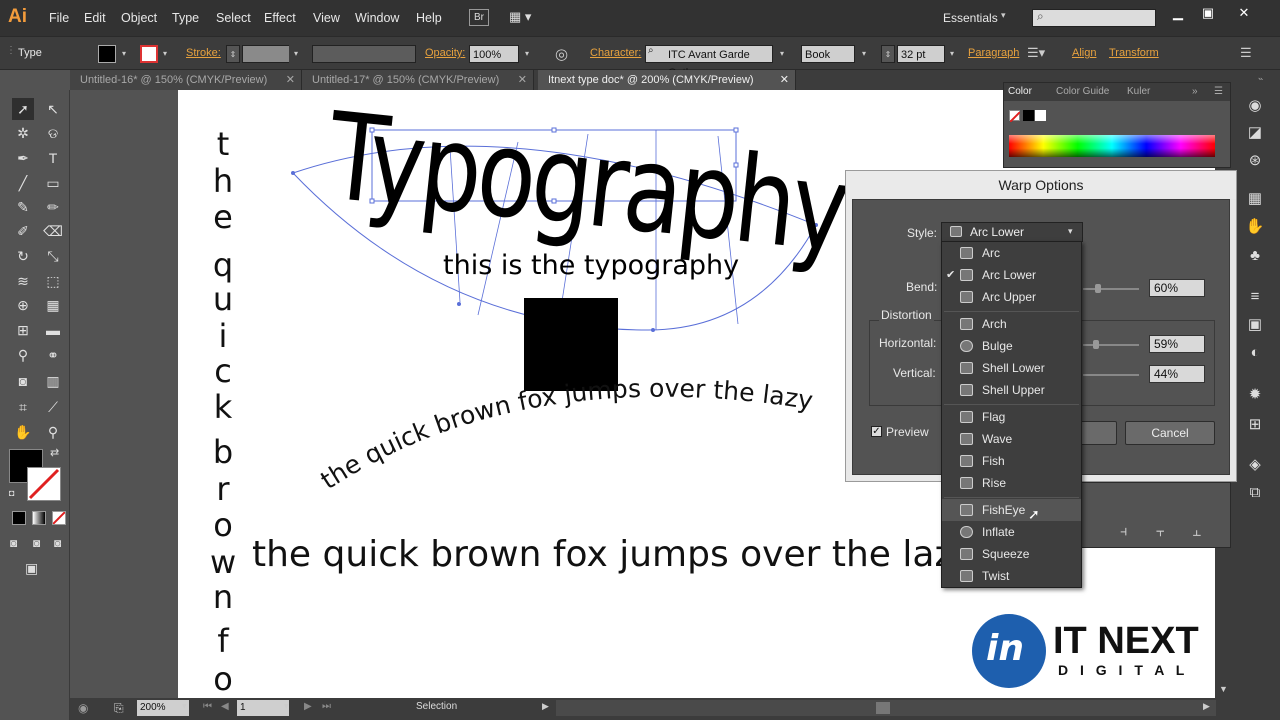 Image resolution: width=1280 pixels, height=720 pixels. I want to click on pen-tool-icon: ✒, so click(23, 158).